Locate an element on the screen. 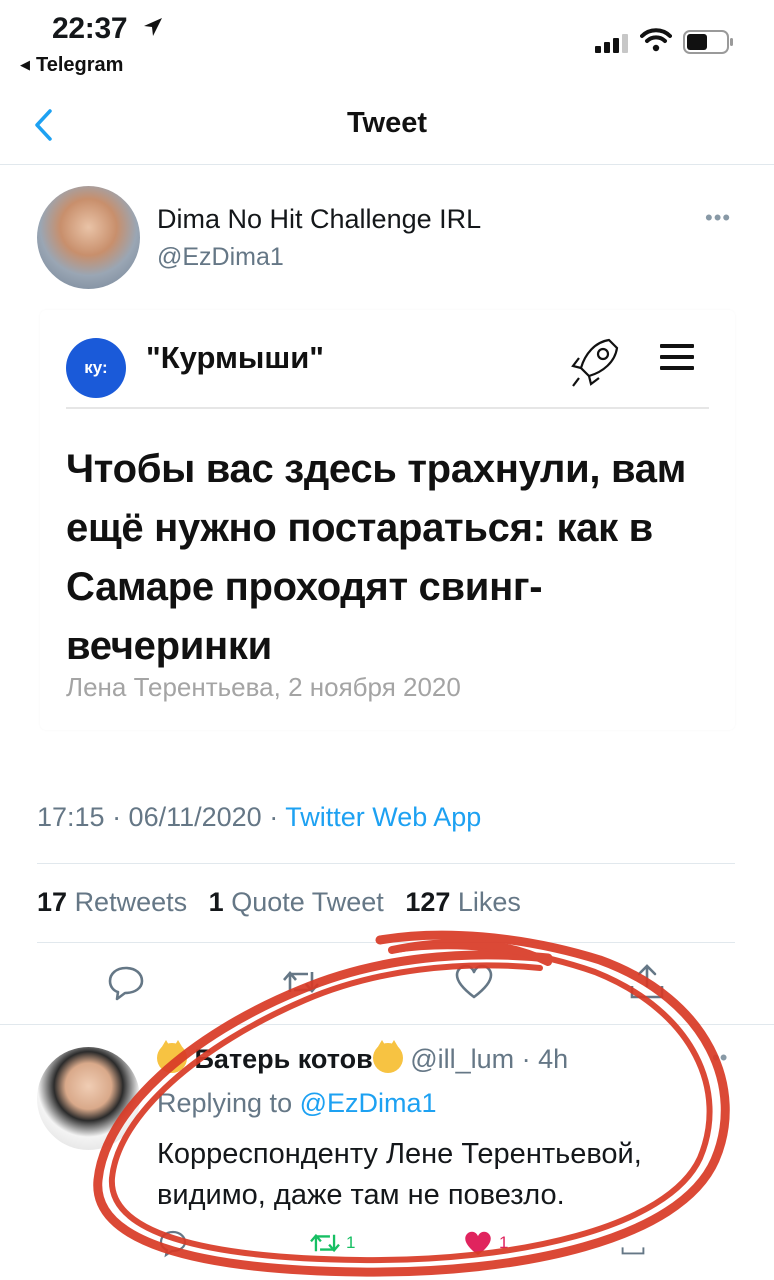  reply-reply-icon is located at coordinates (173, 1243).